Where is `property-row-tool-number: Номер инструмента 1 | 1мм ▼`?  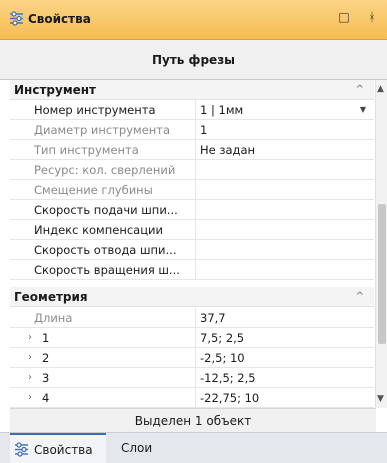
property-row-tool-number: Номер инструмента 1 | 1мм ▼ is located at coordinates (192, 110).